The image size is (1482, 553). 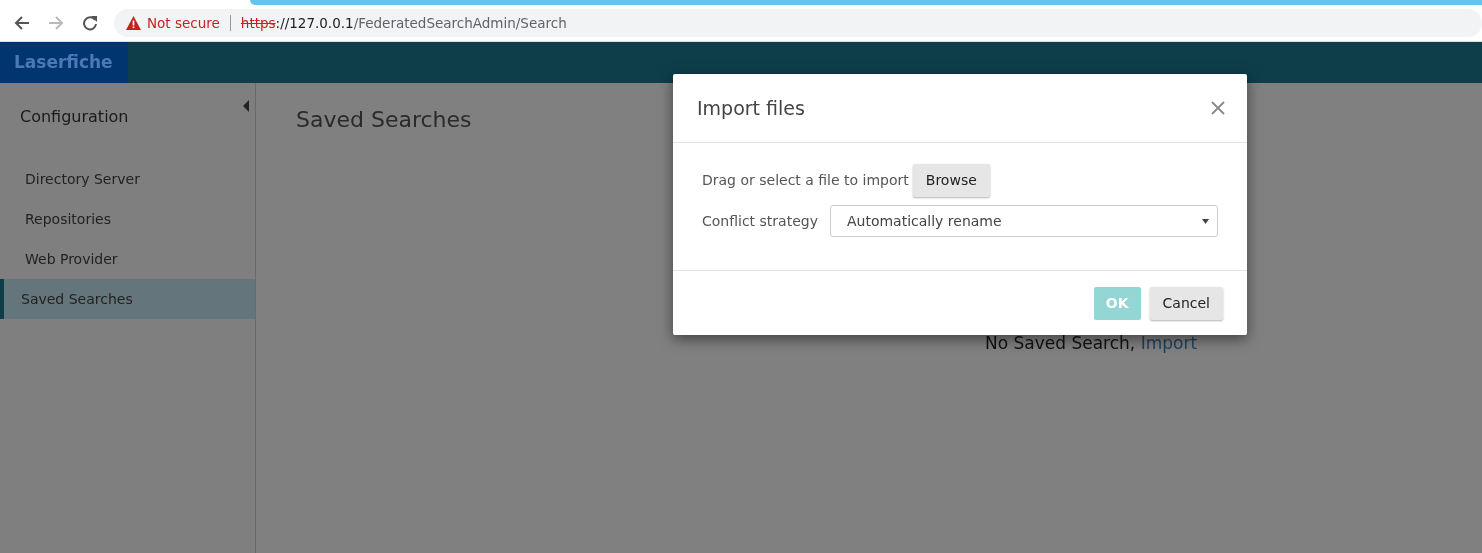 What do you see at coordinates (798, 23) in the screenshot?
I see `address-bar: Not secure https://127.0.0.1/FederatedSearchAdmin/Search` at bounding box center [798, 23].